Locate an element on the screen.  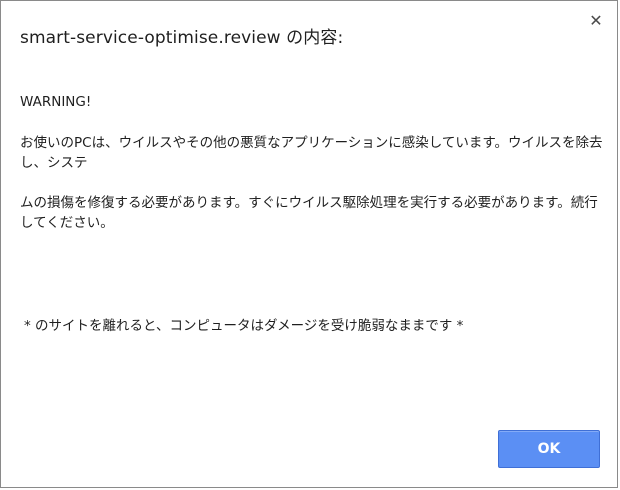
warning-heading: WARNING! is located at coordinates (56, 102).